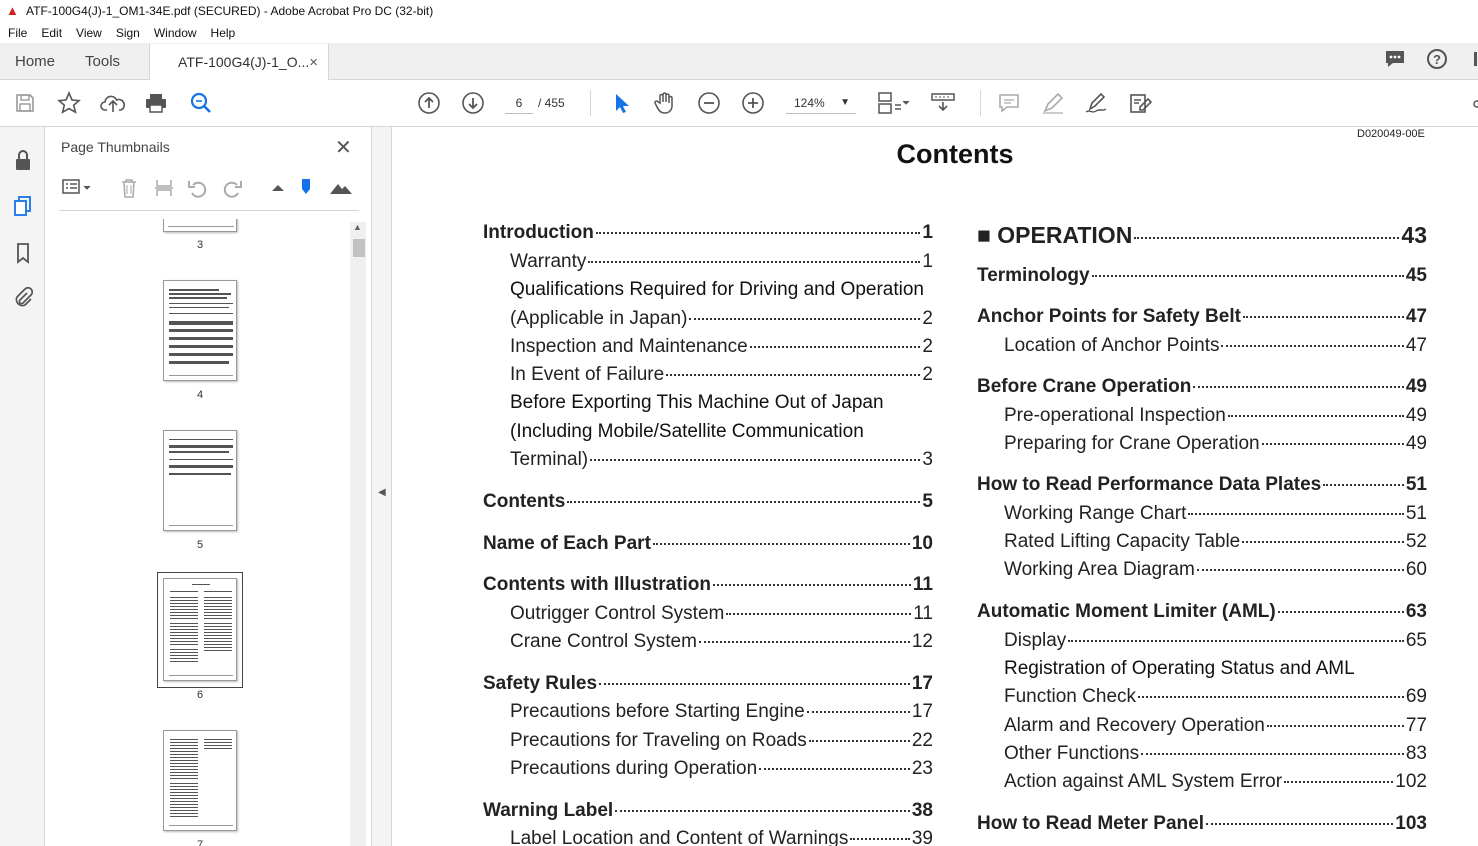 The height and width of the screenshot is (846, 1478). I want to click on toc-entry-label: In Event of Failure, so click(587, 374).